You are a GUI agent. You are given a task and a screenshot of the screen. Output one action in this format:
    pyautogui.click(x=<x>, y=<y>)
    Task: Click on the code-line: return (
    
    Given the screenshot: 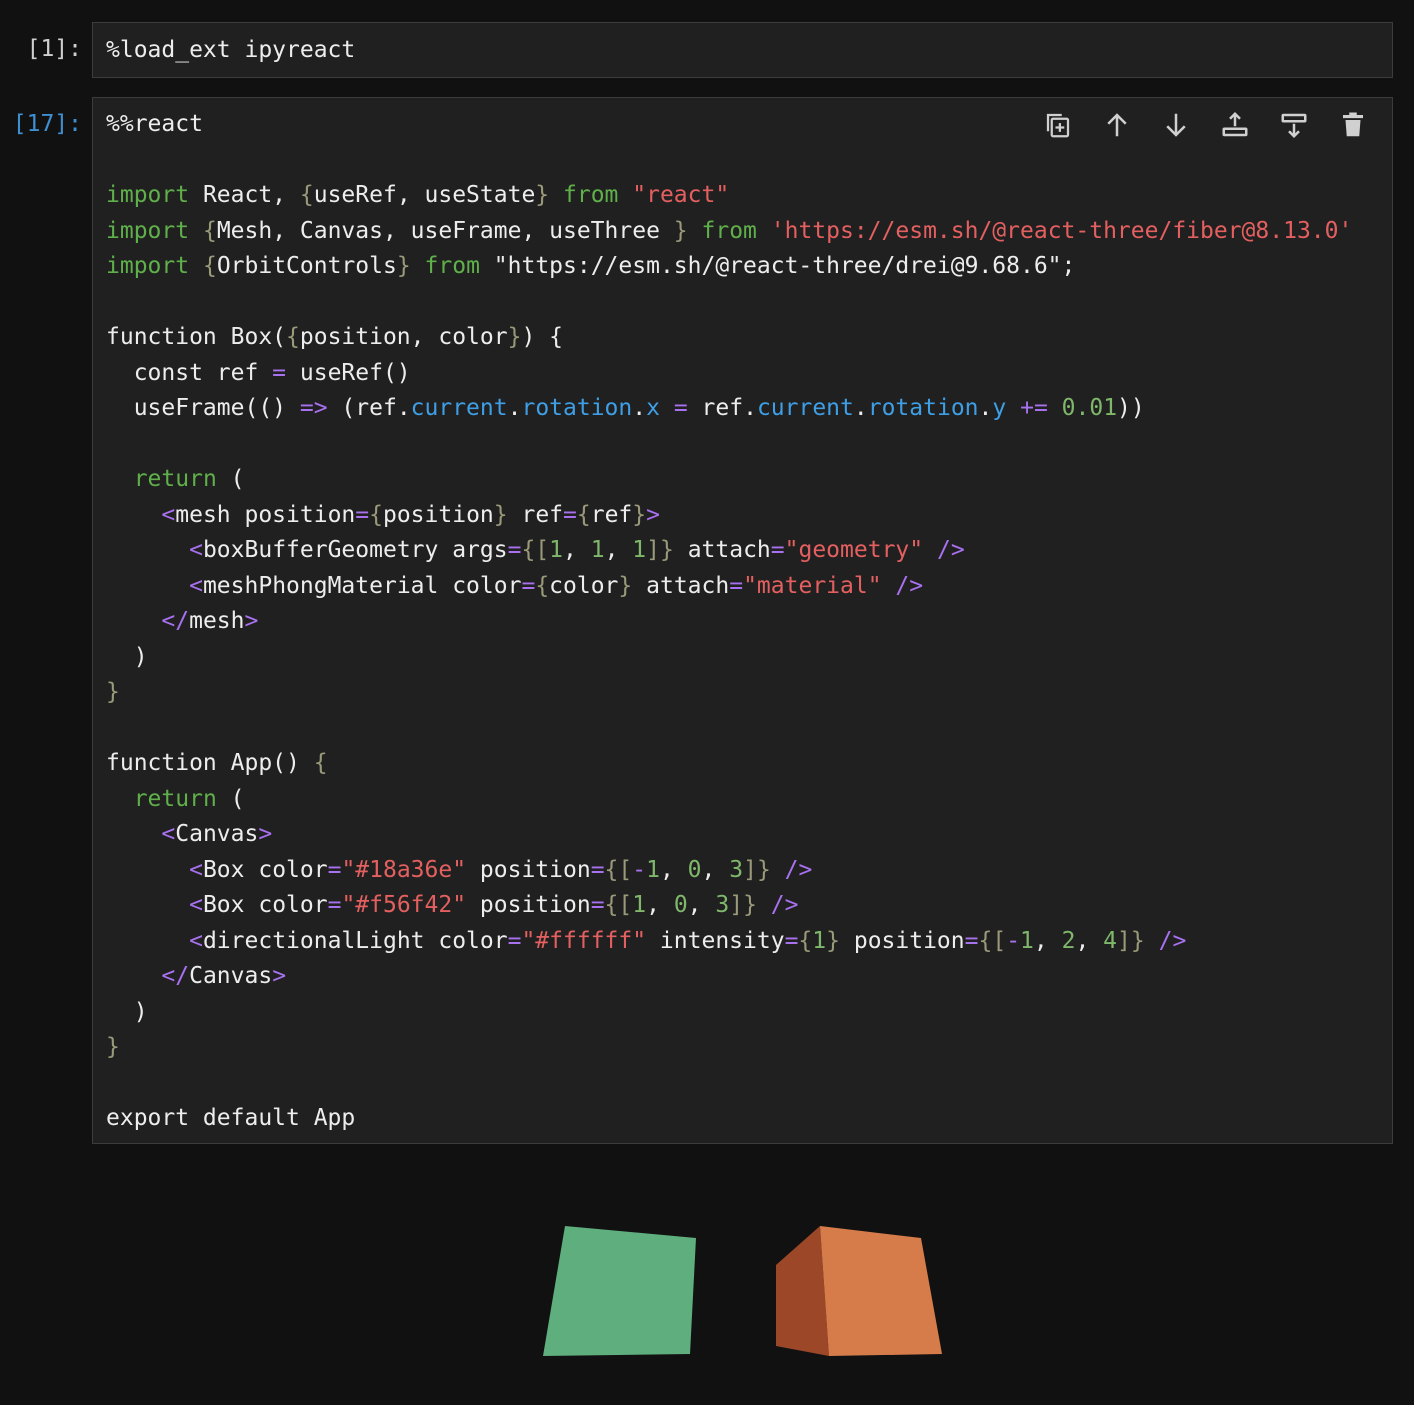 What is the action you would take?
    pyautogui.click(x=175, y=479)
    